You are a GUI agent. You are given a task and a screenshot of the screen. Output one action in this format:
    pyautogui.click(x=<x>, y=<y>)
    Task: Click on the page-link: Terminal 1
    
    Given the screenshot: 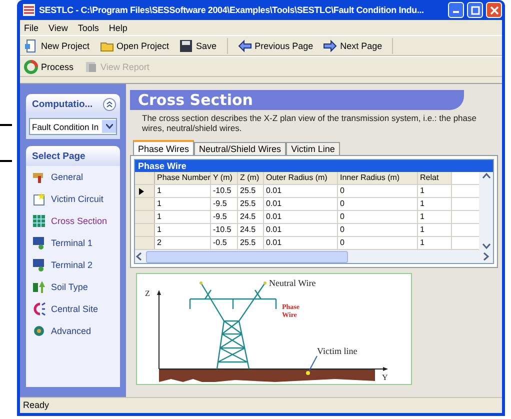 What is the action you would take?
    pyautogui.click(x=73, y=243)
    